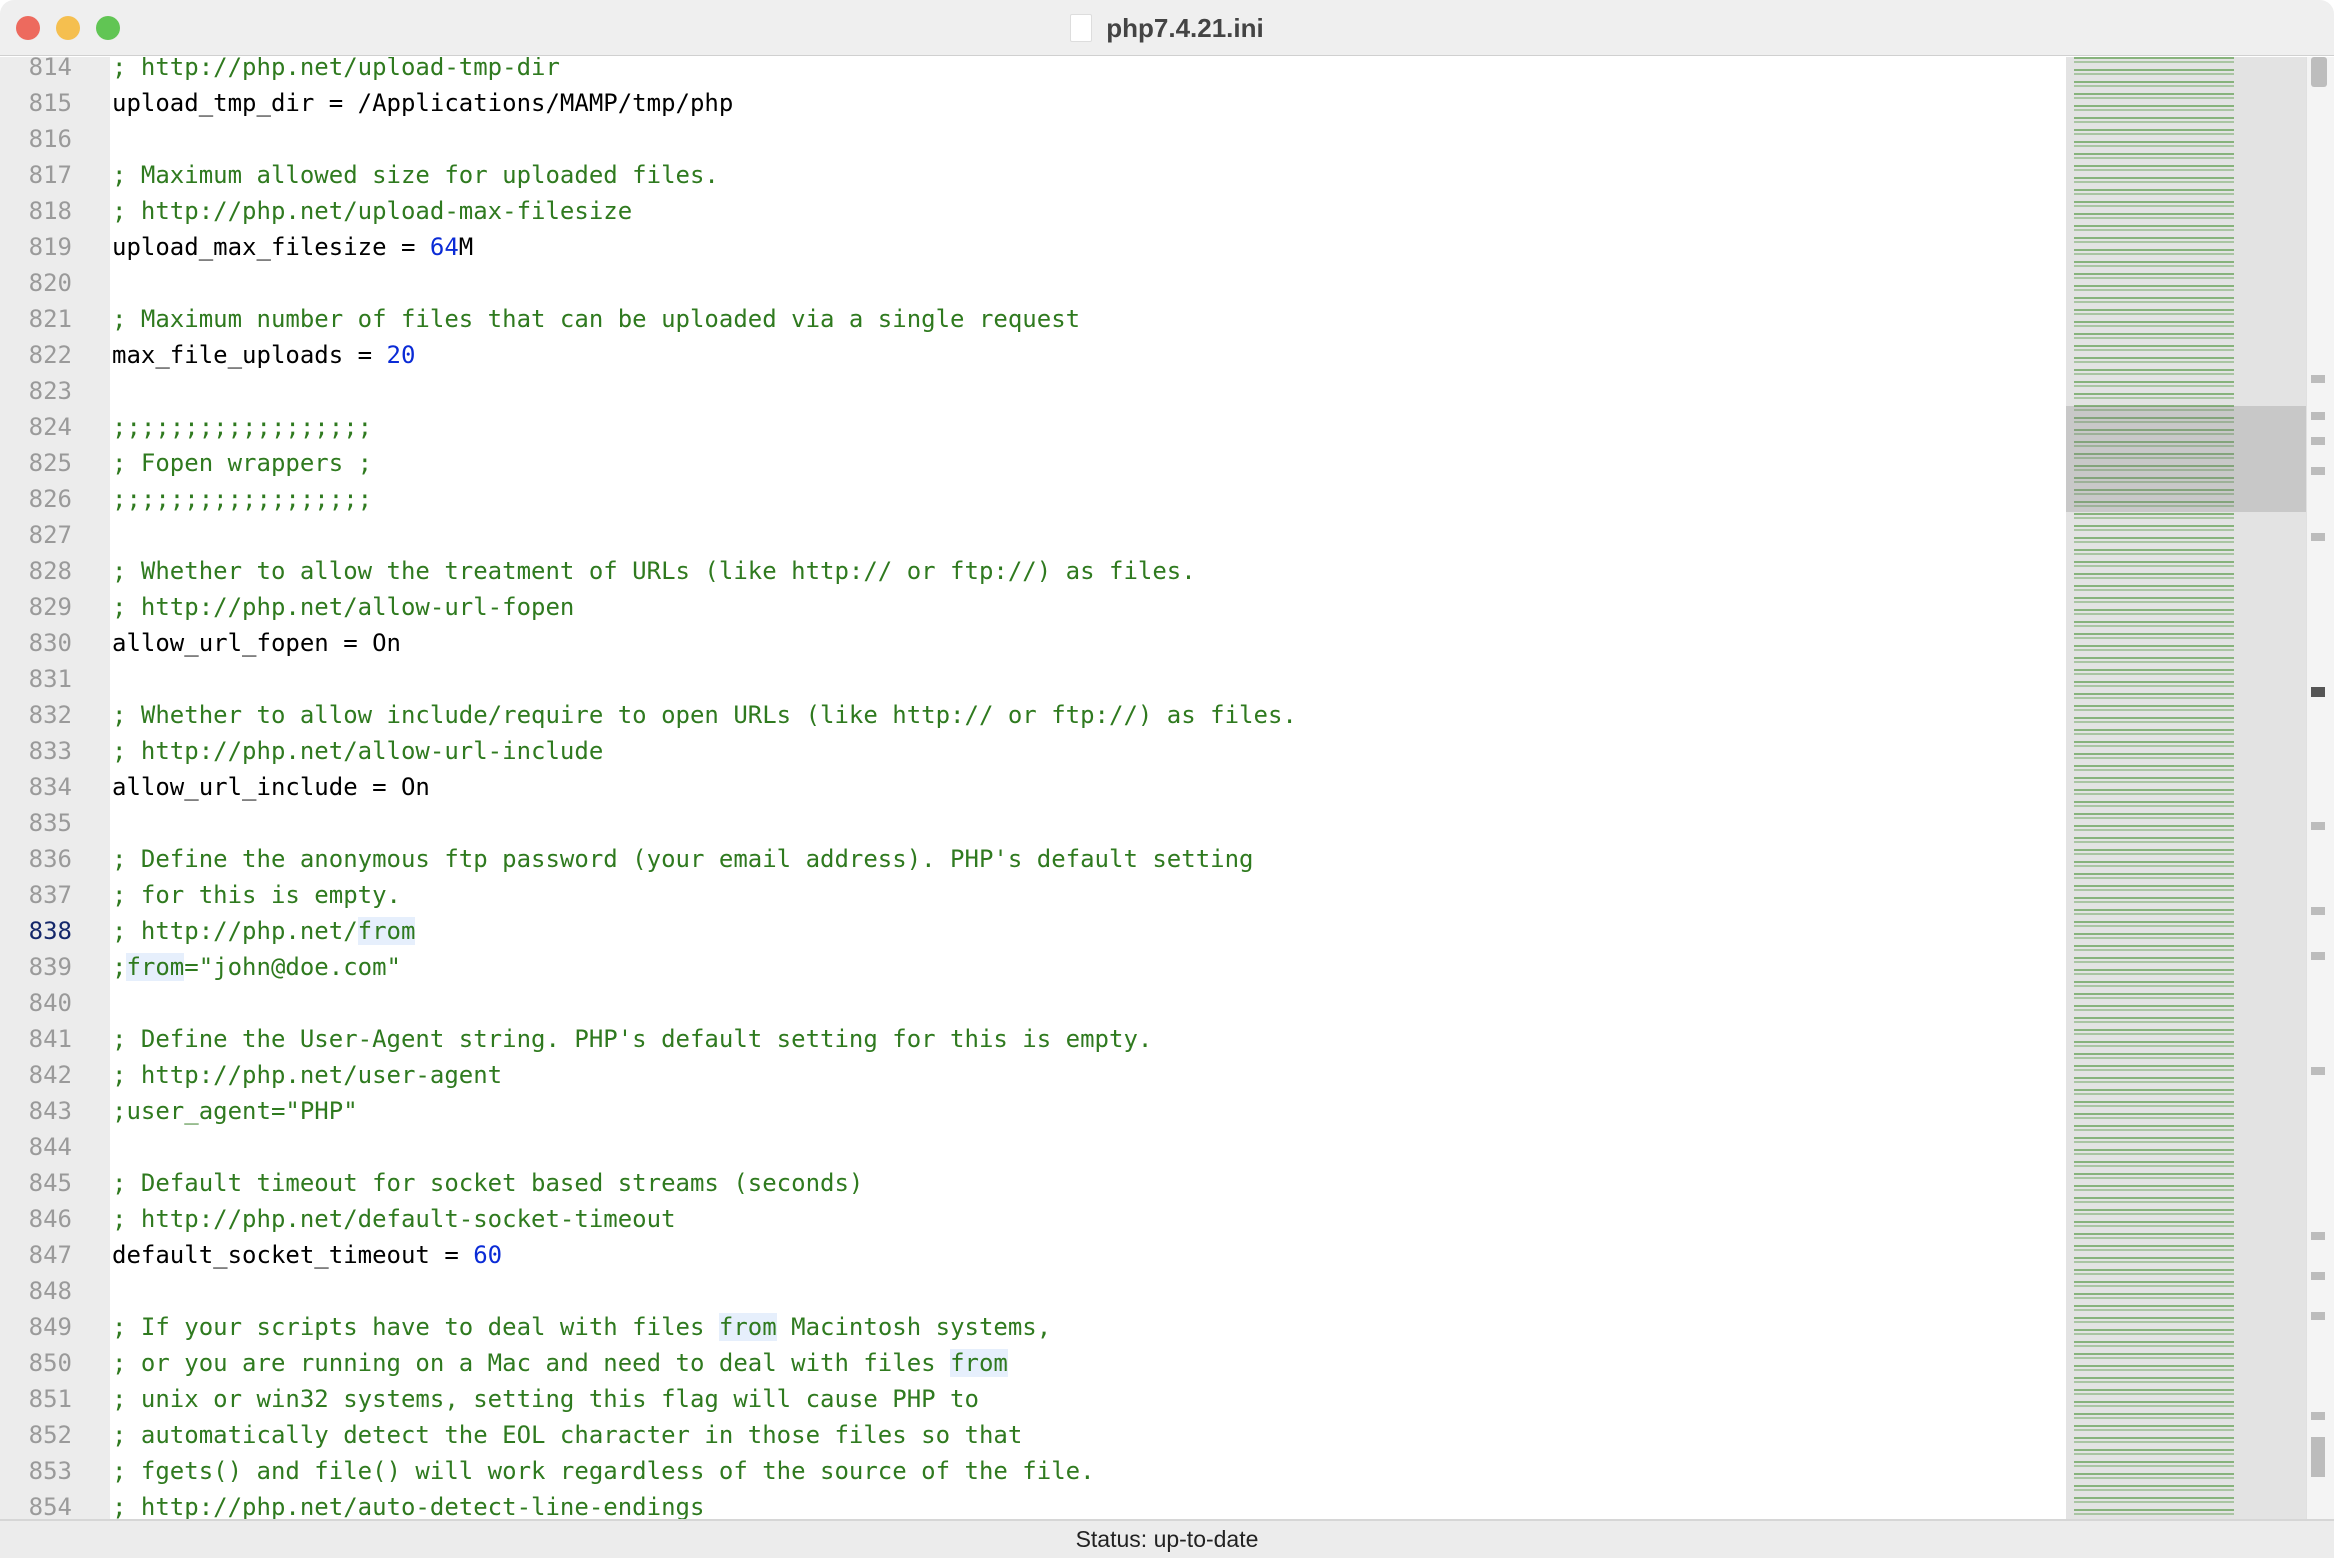 The width and height of the screenshot is (2334, 1558). What do you see at coordinates (1033, 355) in the screenshot?
I see `code-line: 822 max_file_uploads = 20` at bounding box center [1033, 355].